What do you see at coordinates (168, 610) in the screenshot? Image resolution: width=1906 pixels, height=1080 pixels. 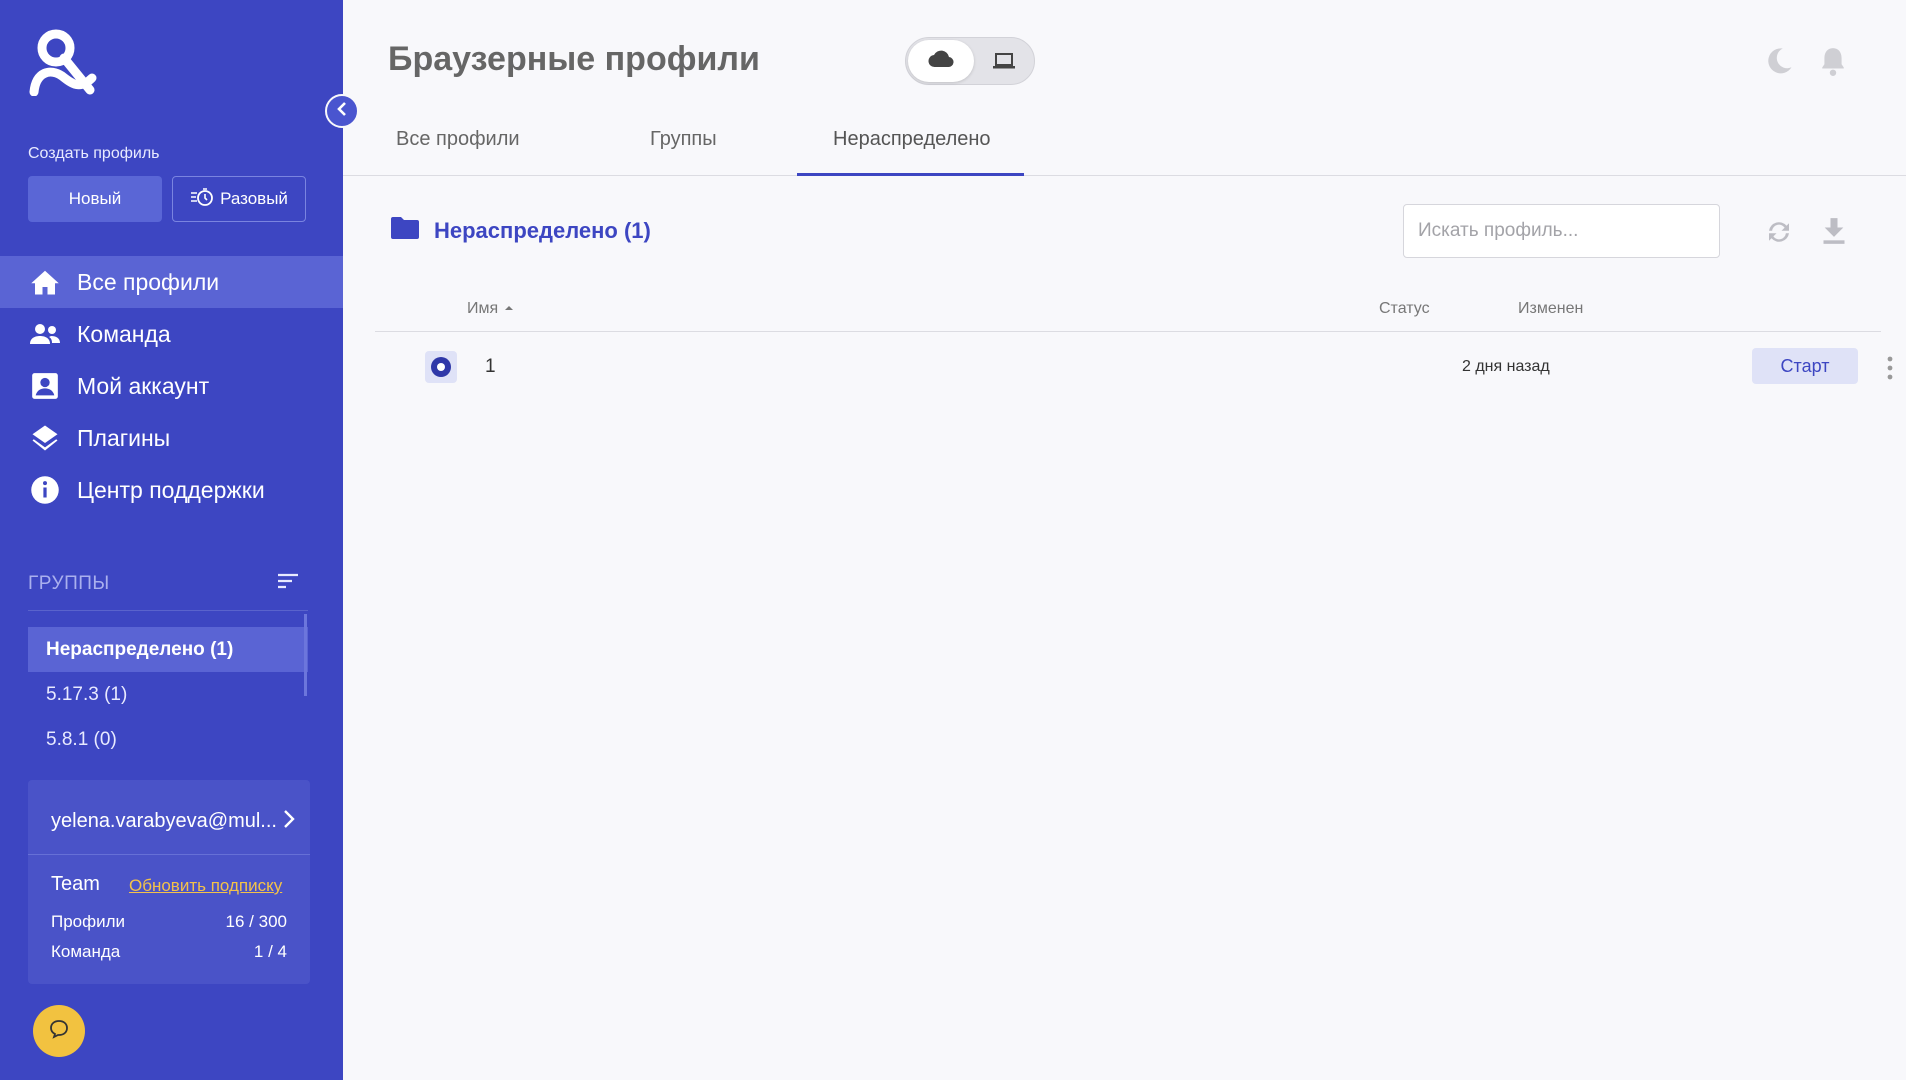 I see `groups-divider` at bounding box center [168, 610].